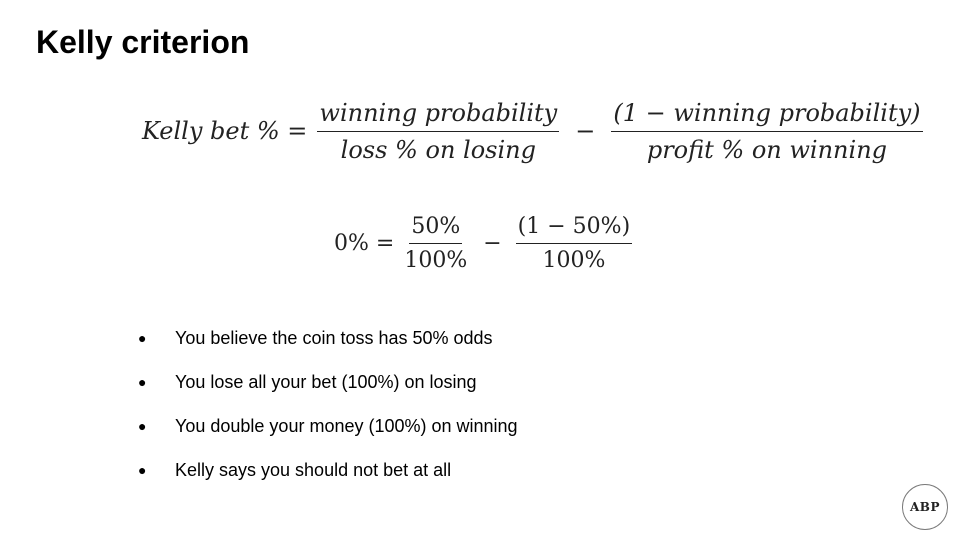  I want to click on logo-text: ABP, so click(925, 507).